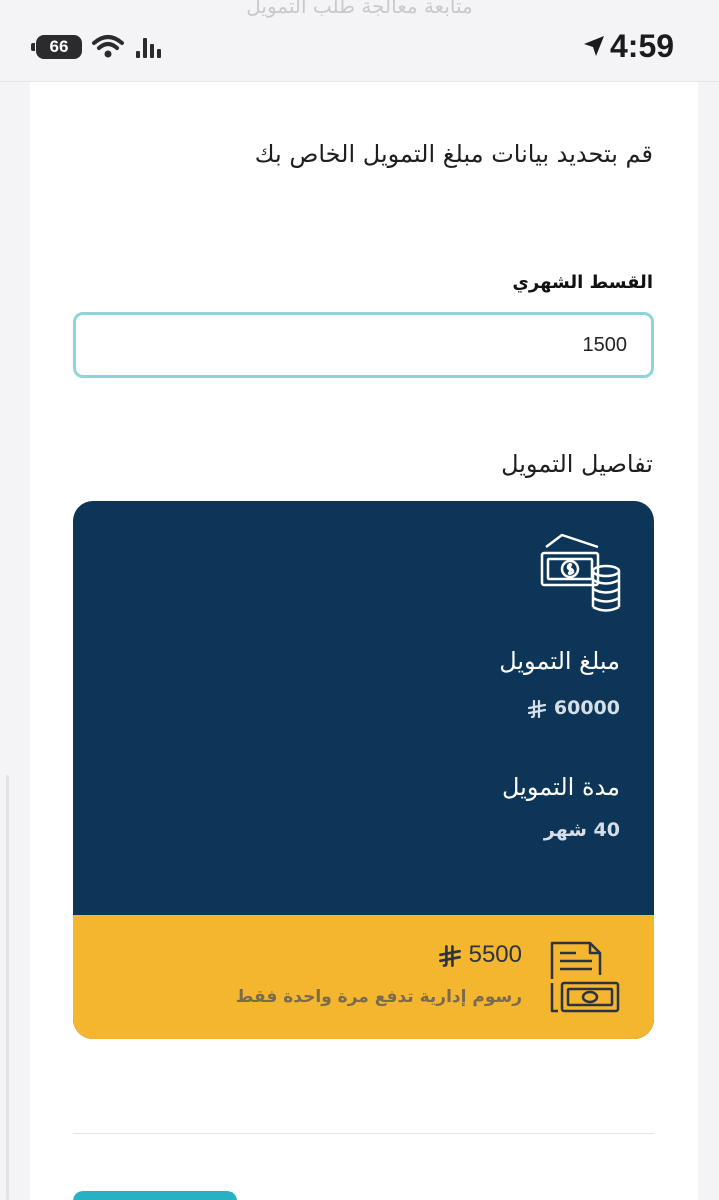  I want to click on wifi-icon, so click(108, 46).